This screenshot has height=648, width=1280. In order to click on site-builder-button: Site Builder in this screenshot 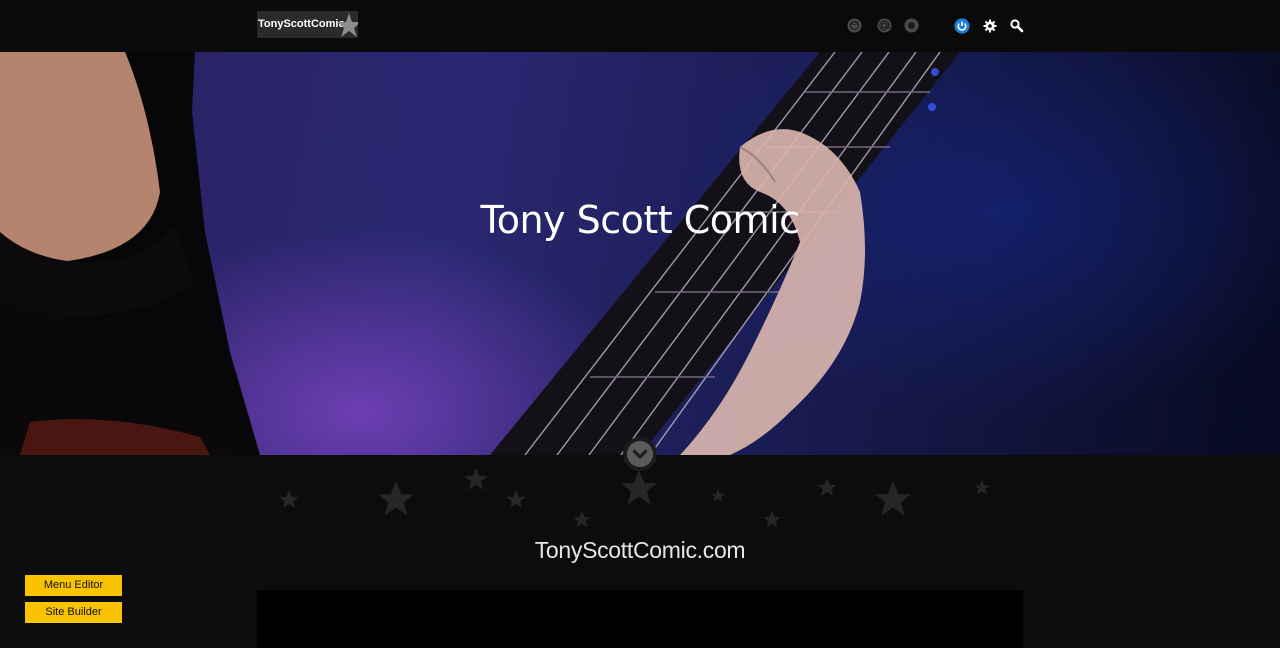, I will do `click(73, 612)`.